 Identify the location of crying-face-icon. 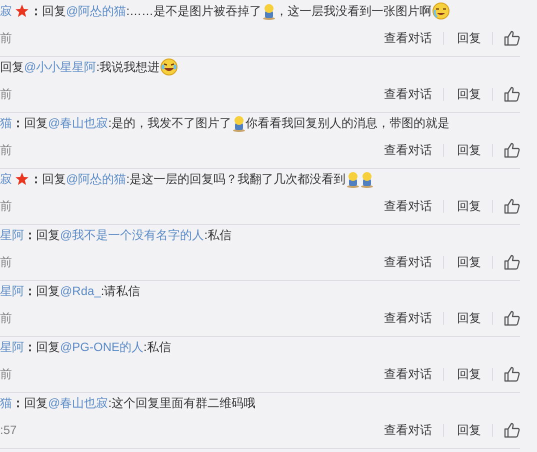
(441, 11).